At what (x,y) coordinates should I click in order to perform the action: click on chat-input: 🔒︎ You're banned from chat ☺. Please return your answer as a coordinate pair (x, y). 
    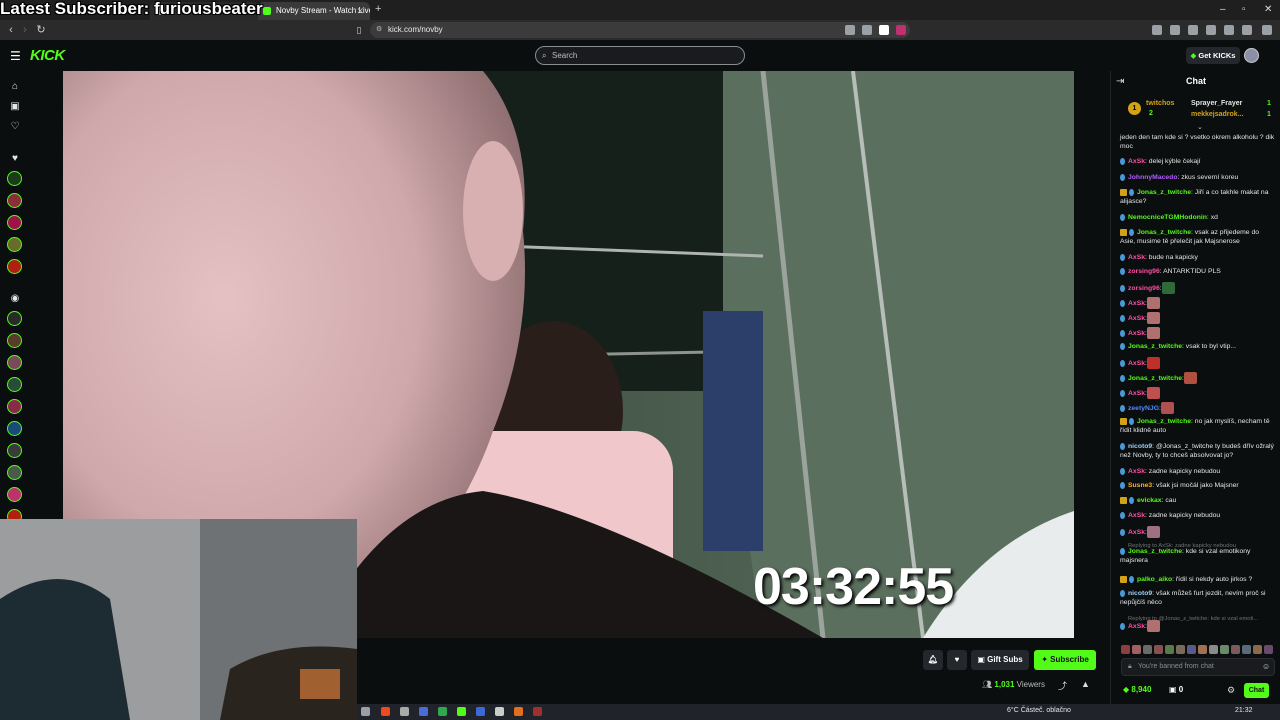
    Looking at the image, I should click on (1198, 667).